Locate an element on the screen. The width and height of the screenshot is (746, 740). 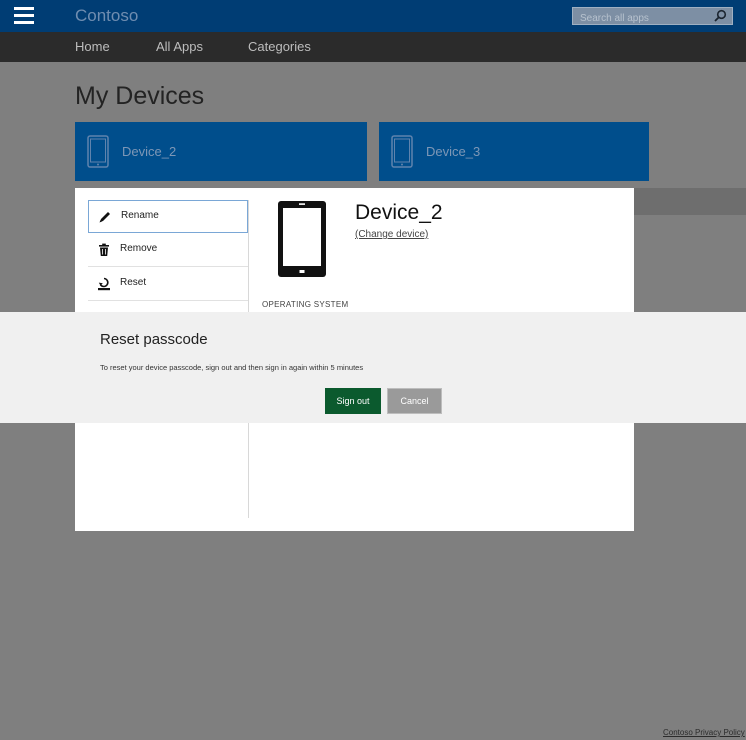
privacy-policy-link: Contoso Privacy Policy is located at coordinates (704, 732).